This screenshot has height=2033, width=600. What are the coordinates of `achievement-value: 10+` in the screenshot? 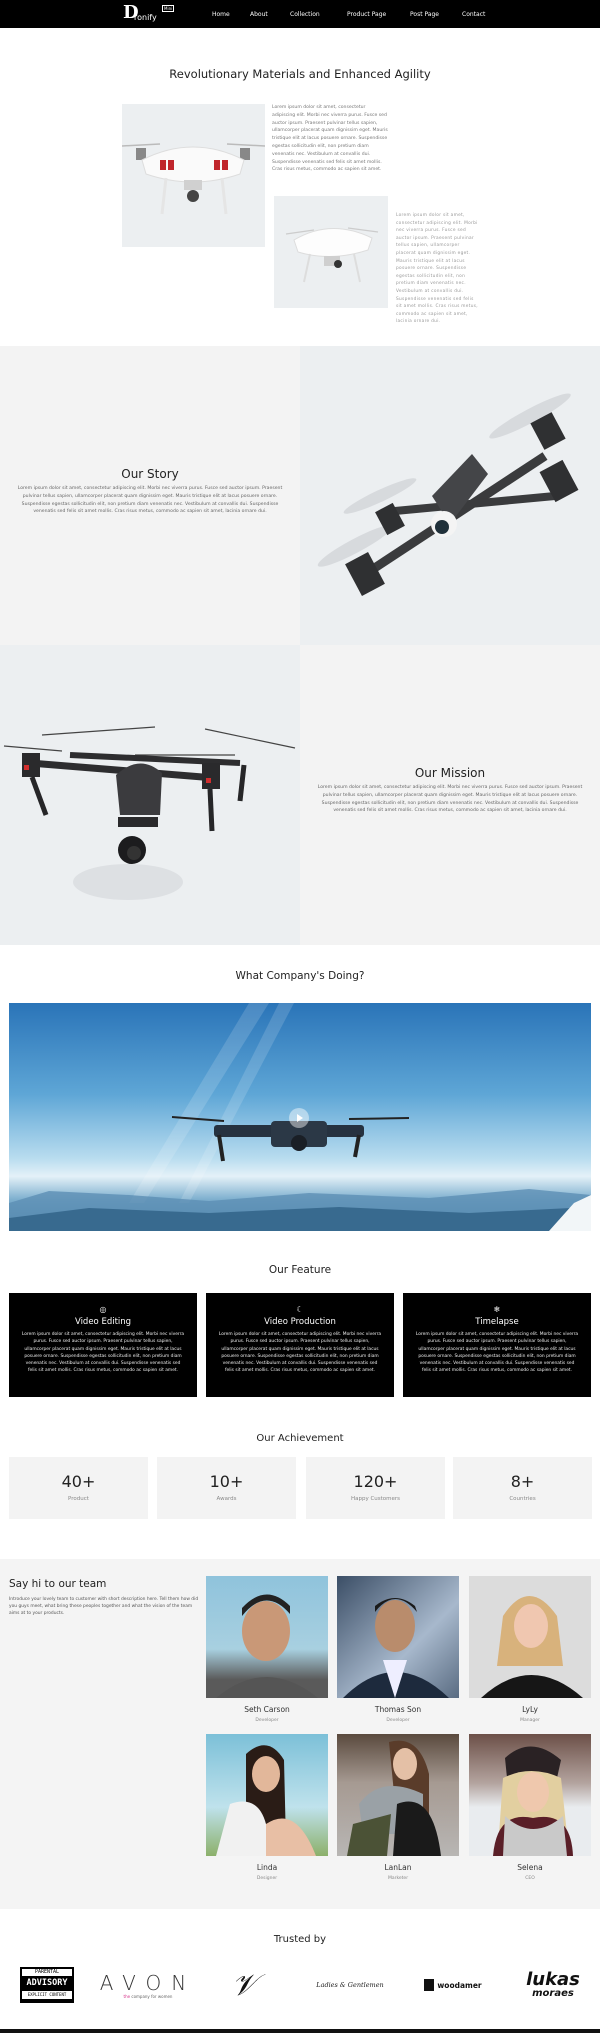 It's located at (226, 1481).